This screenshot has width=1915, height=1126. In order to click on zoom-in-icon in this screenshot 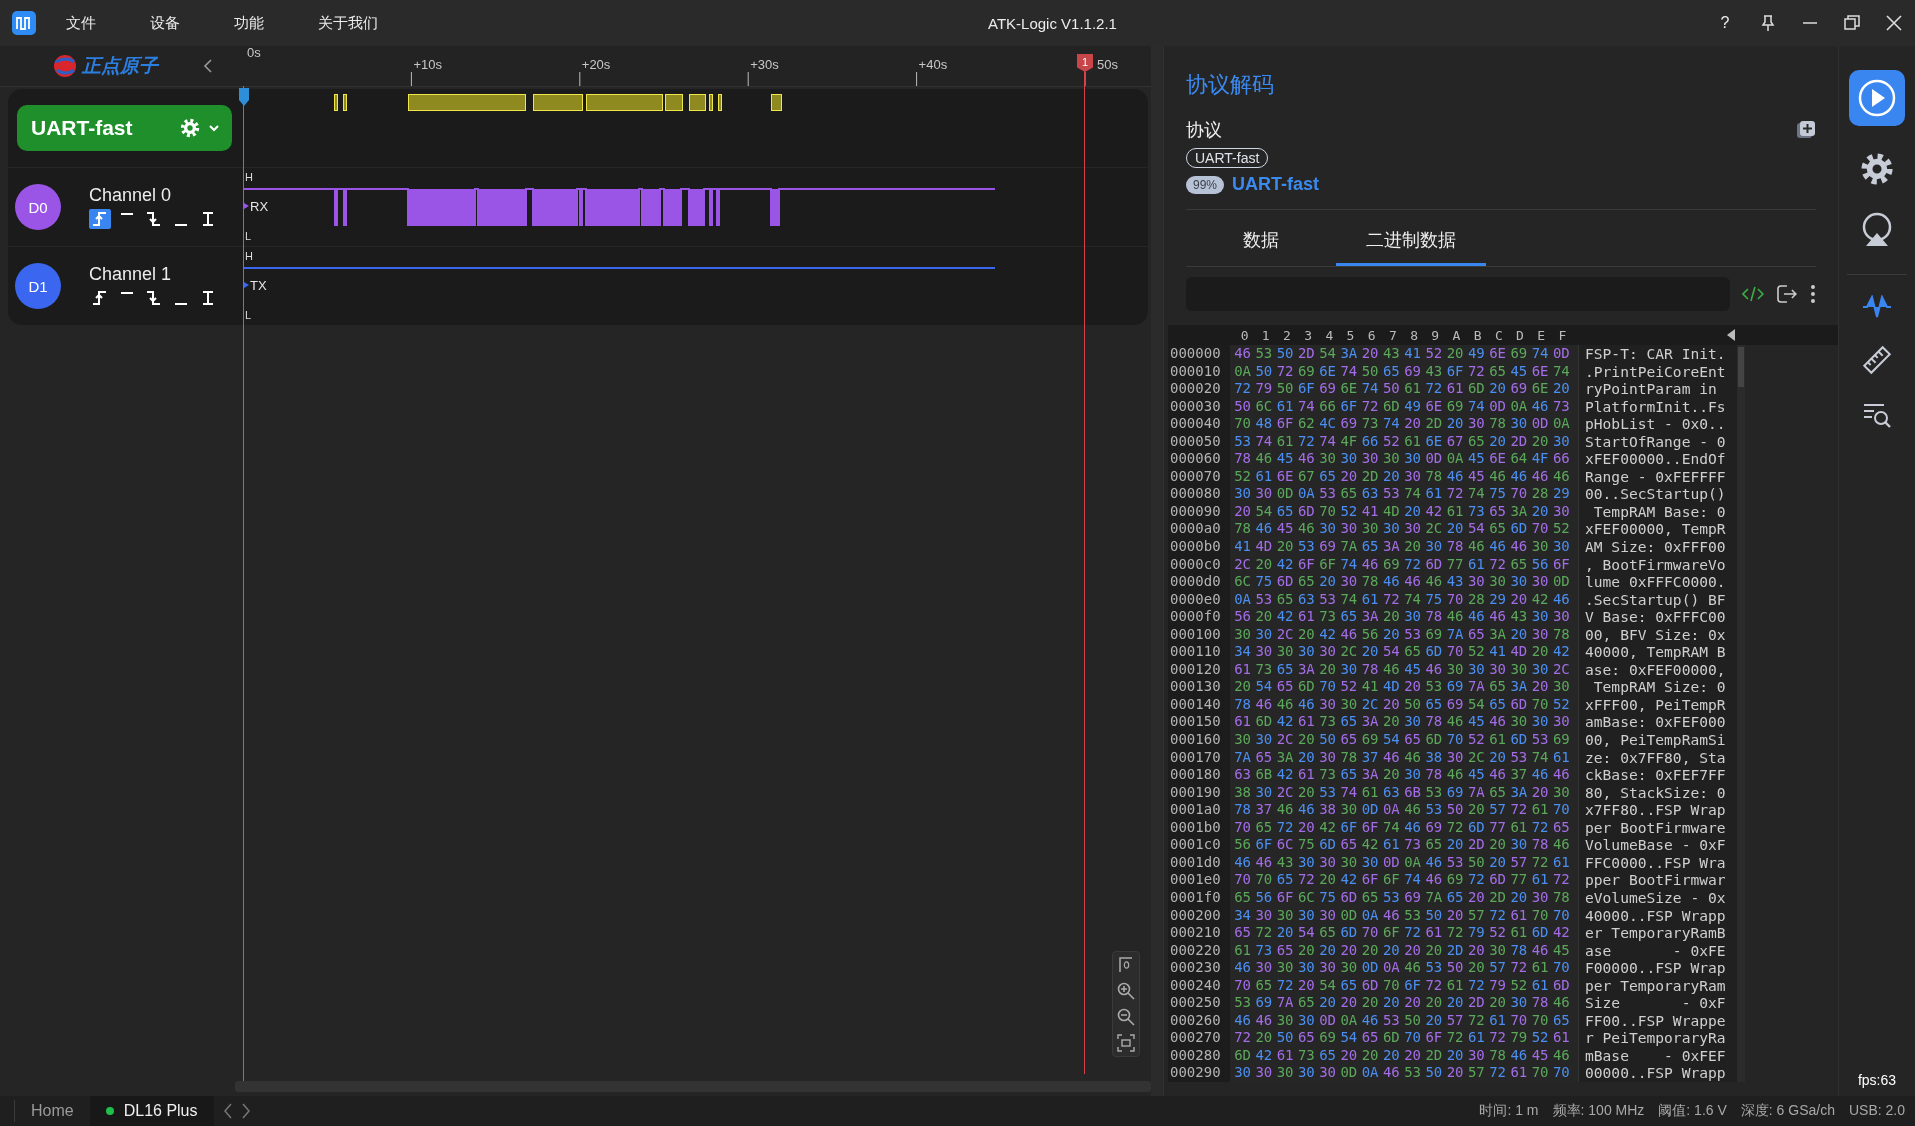, I will do `click(1126, 991)`.